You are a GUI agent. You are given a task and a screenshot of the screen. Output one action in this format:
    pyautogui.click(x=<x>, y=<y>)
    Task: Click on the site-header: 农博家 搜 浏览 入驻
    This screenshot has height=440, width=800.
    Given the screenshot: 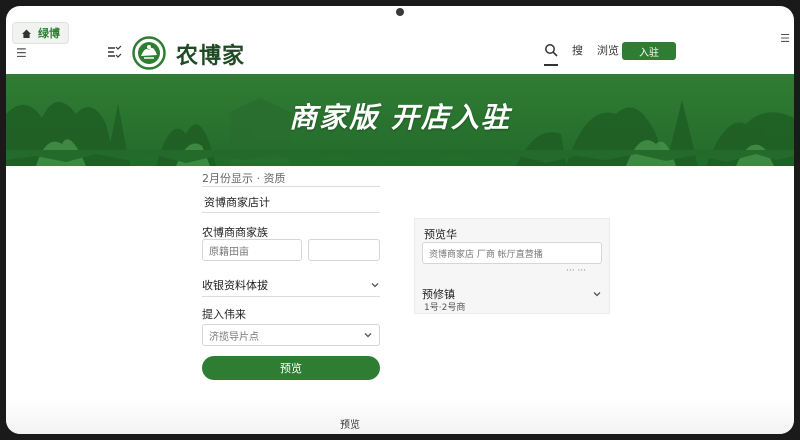 What is the action you would take?
    pyautogui.click(x=400, y=54)
    